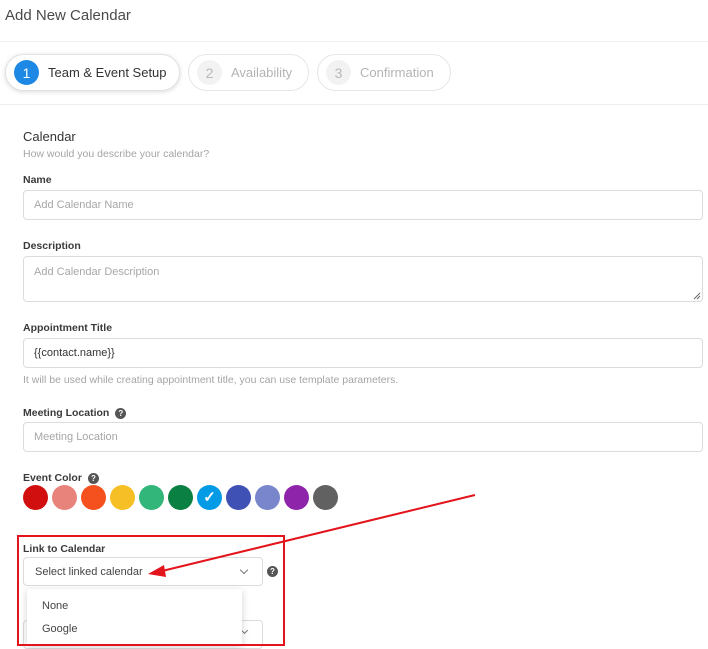 The width and height of the screenshot is (708, 649). I want to click on step-team-event-setup: 1 Team & Event Setup, so click(92, 72).